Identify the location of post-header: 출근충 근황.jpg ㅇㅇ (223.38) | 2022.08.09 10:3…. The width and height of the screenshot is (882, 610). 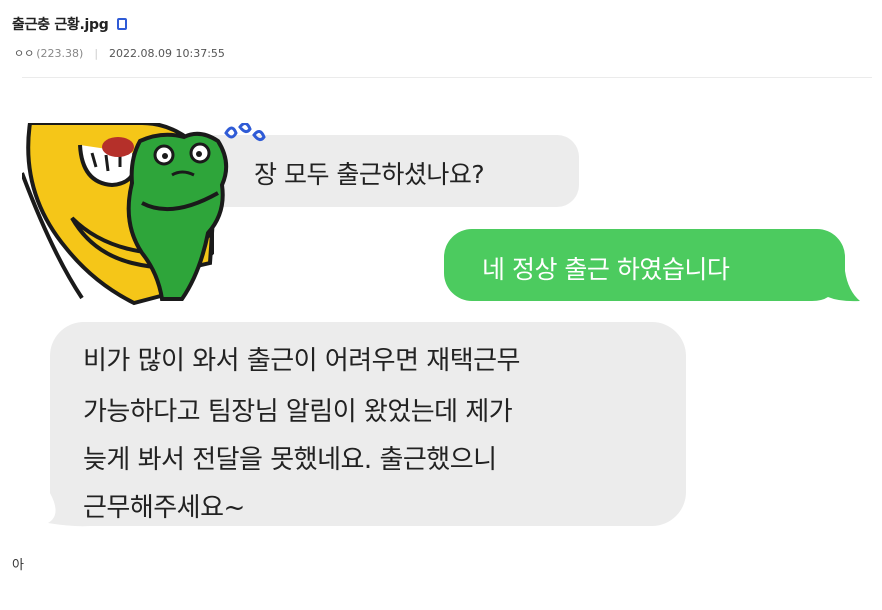
(447, 40).